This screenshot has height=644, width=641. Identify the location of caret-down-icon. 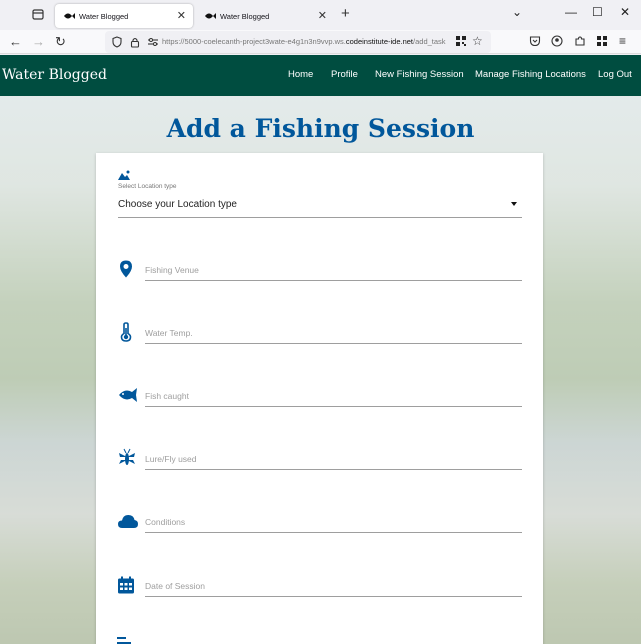
(514, 204).